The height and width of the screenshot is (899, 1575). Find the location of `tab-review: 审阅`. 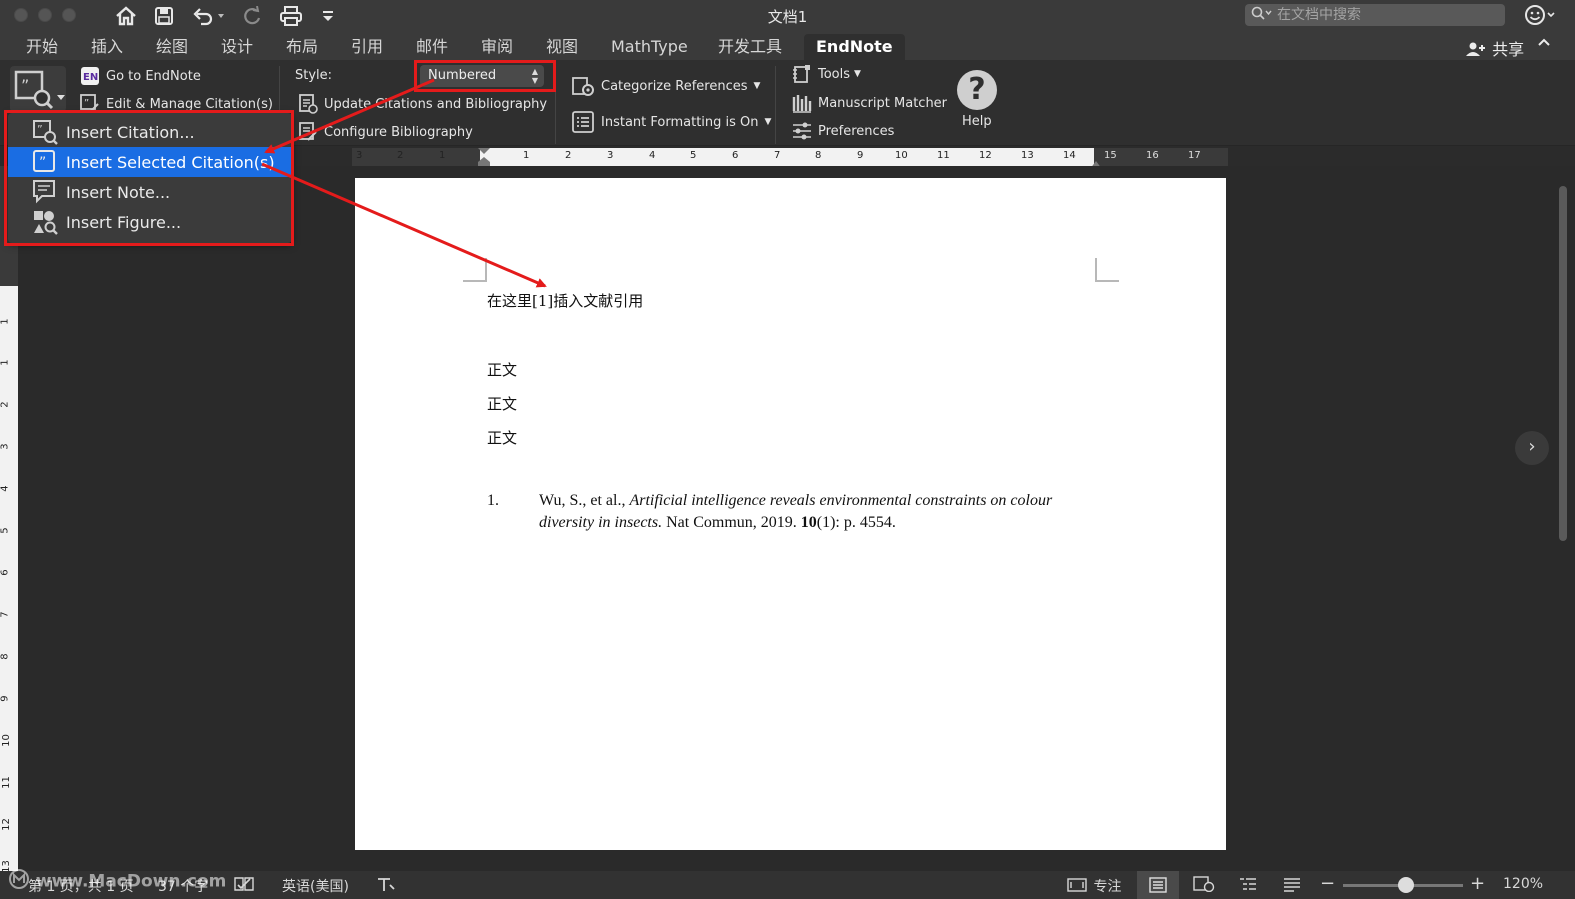

tab-review: 审阅 is located at coordinates (497, 48).